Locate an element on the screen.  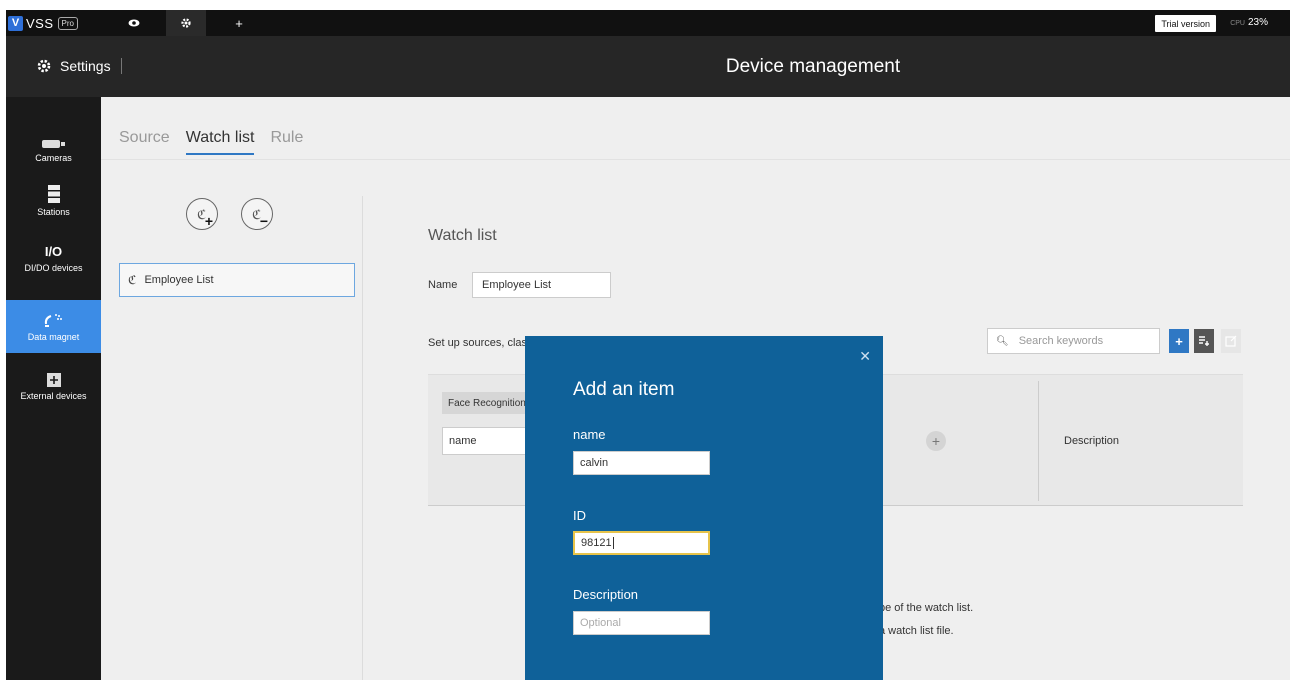
tab-liveview is located at coordinates (134, 23).